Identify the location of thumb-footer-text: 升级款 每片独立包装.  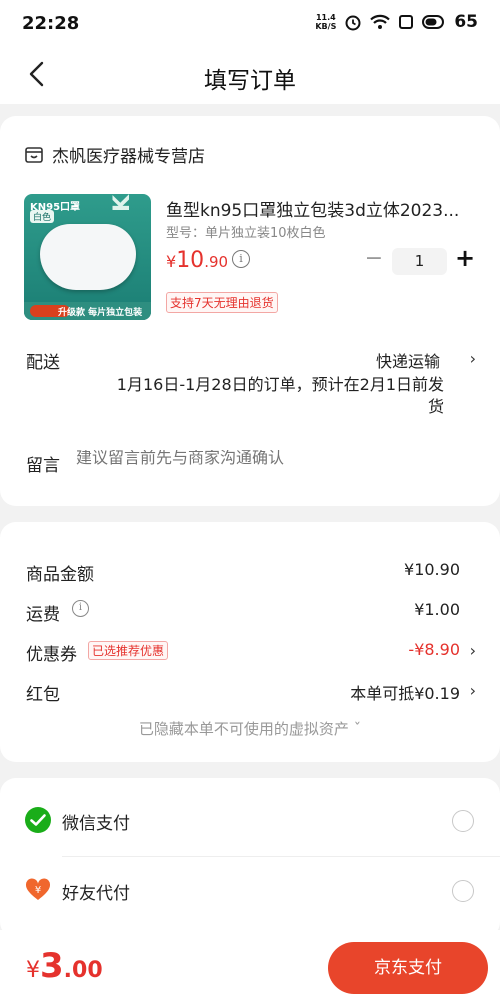
(100, 313).